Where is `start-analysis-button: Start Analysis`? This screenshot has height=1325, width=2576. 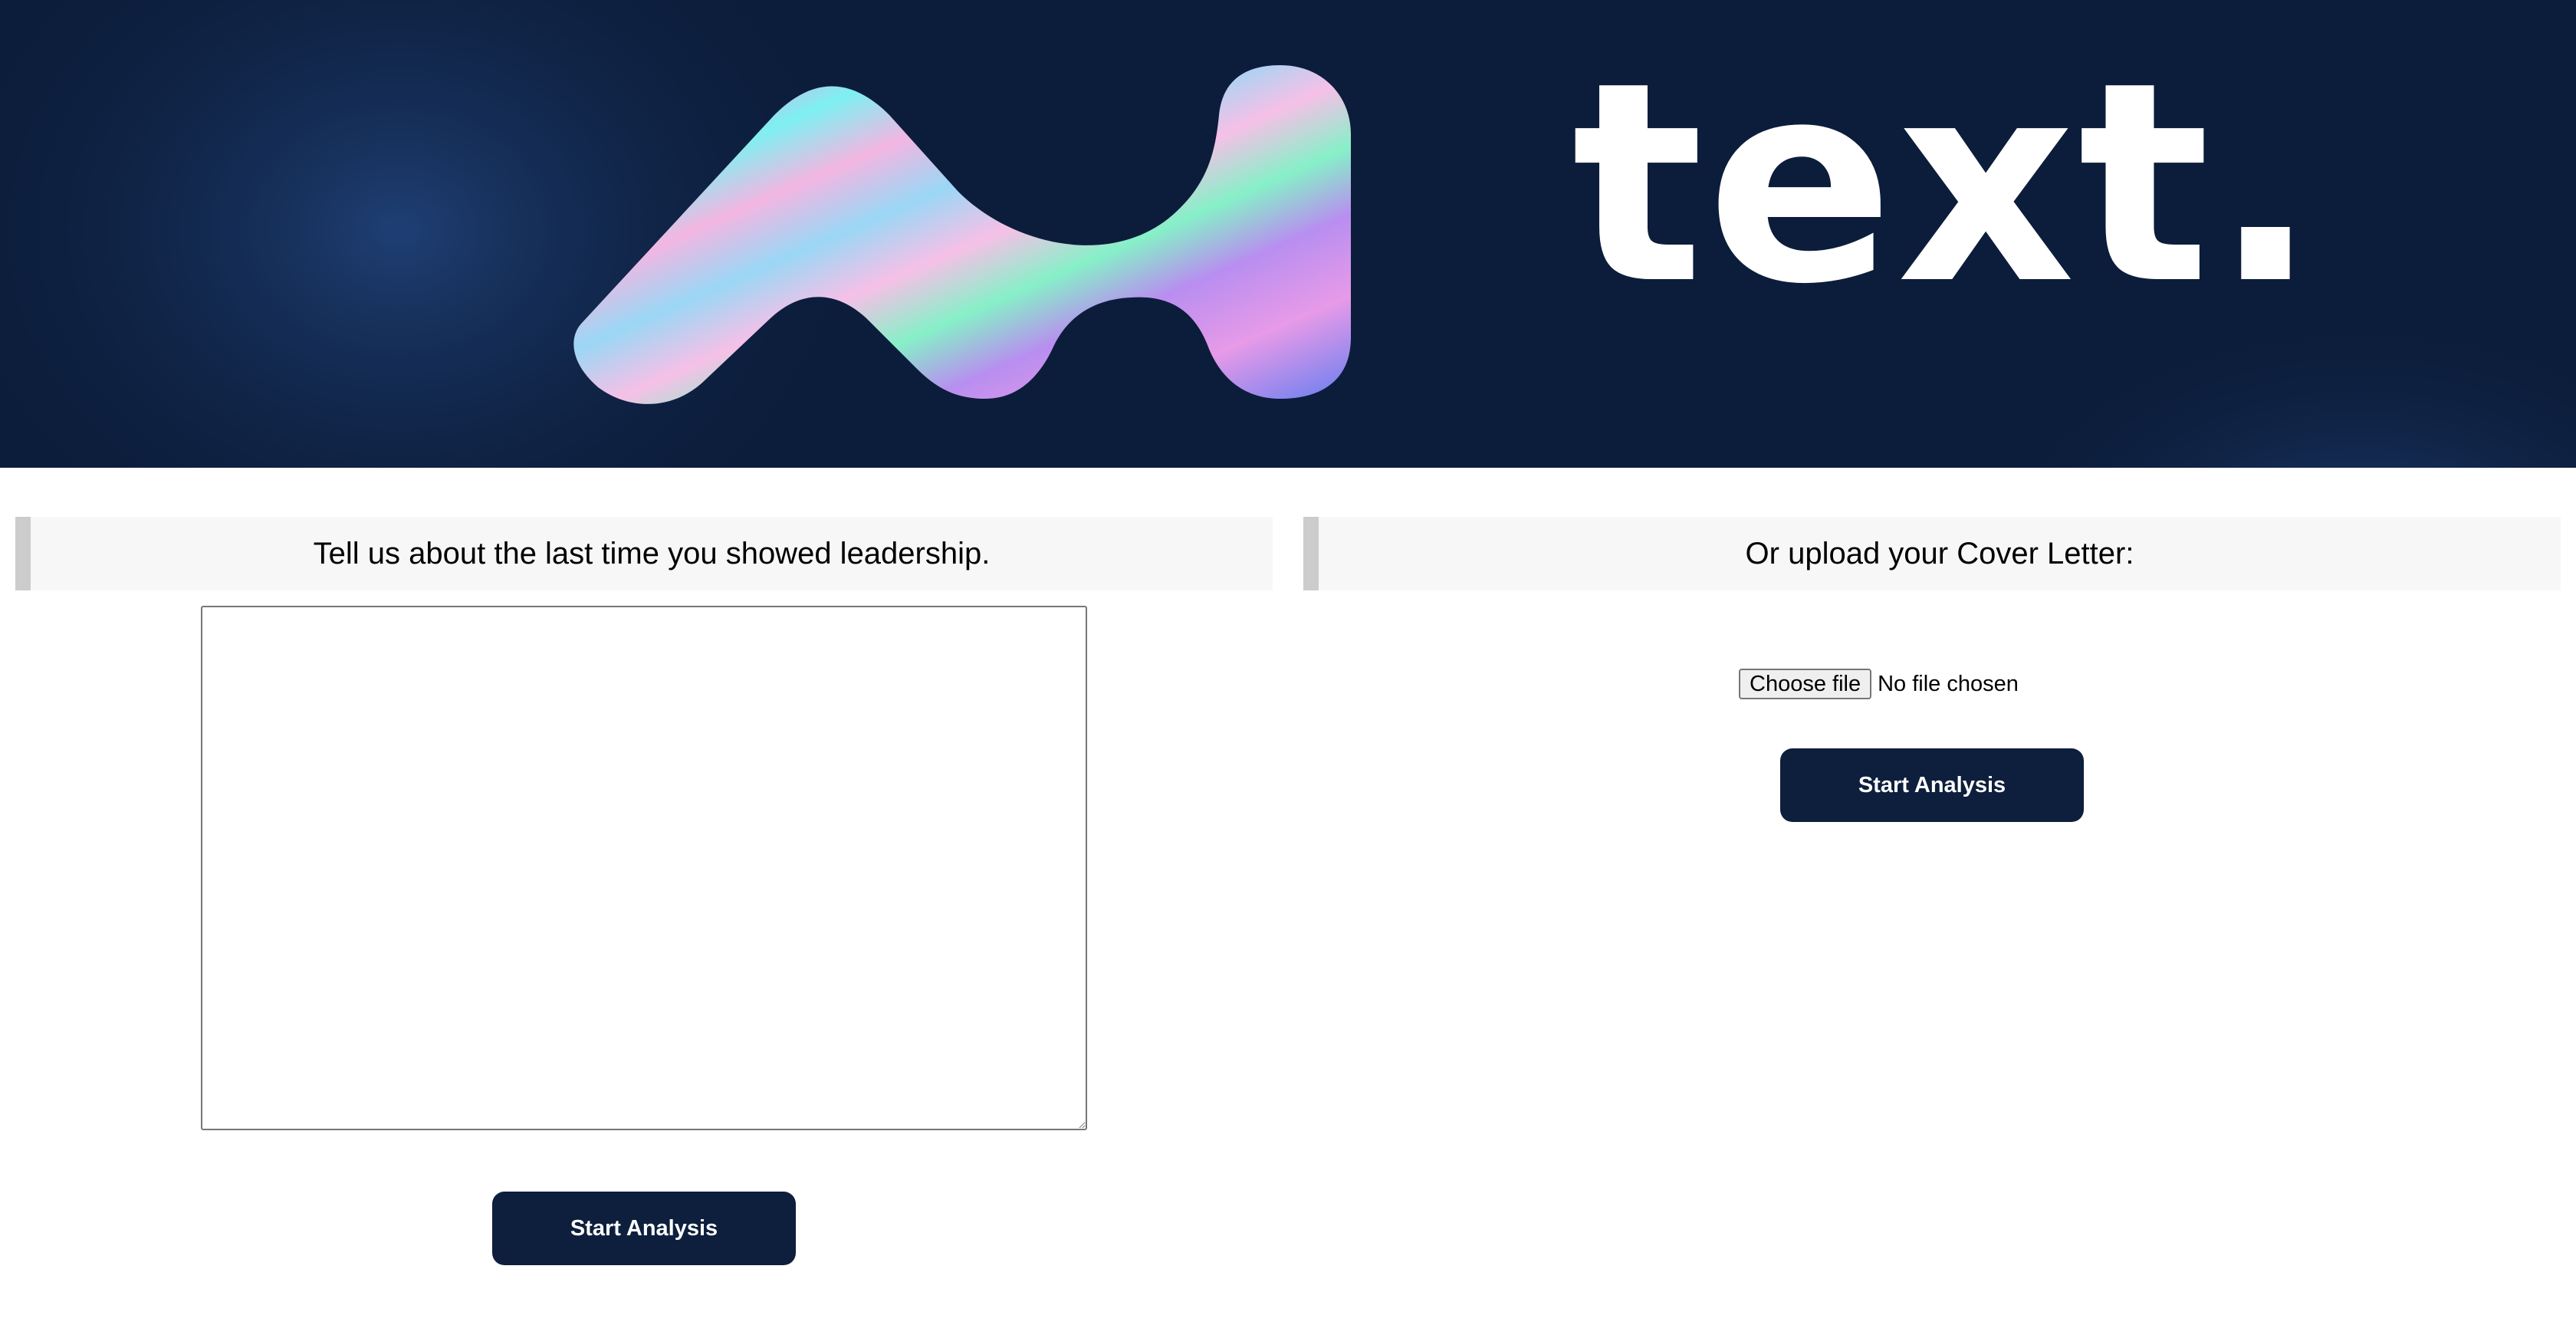 start-analysis-button: Start Analysis is located at coordinates (644, 1228).